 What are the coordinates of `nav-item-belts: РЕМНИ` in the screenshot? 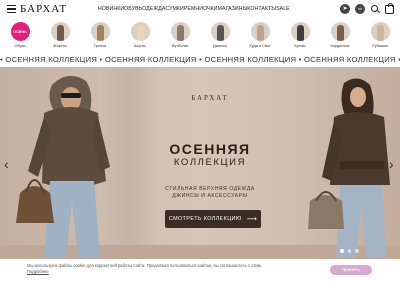 It's located at (193, 9).